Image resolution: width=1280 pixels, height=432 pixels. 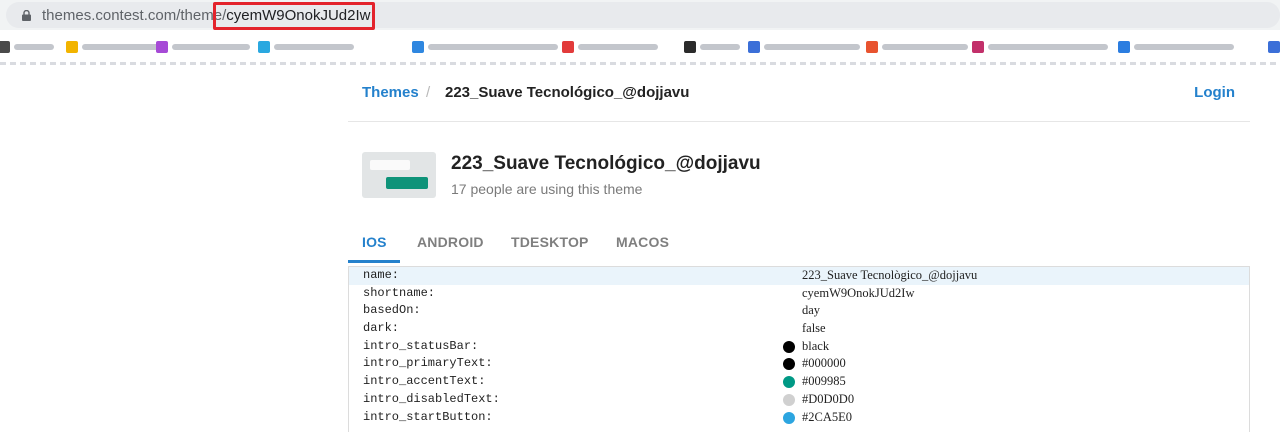 What do you see at coordinates (450, 242) in the screenshot?
I see `tab-android: ANDROID` at bounding box center [450, 242].